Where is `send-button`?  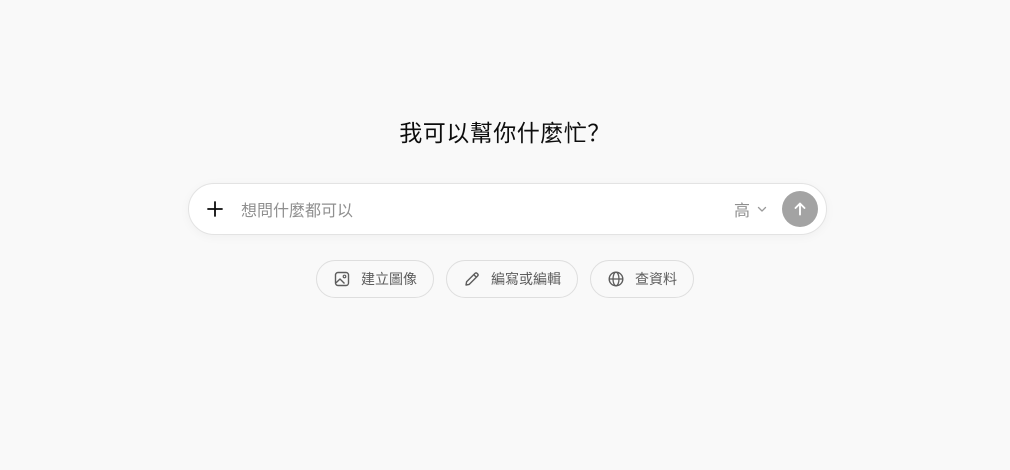
send-button is located at coordinates (800, 209).